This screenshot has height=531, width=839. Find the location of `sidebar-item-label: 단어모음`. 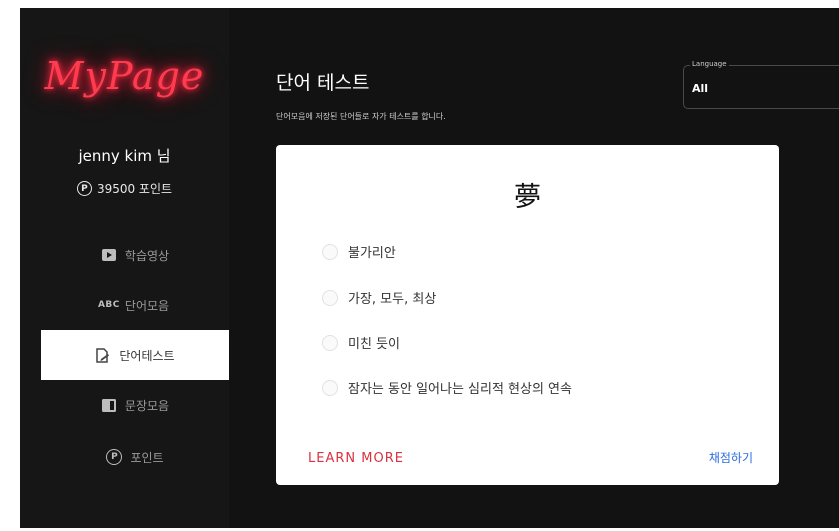

sidebar-item-label: 단어모음 is located at coordinates (147, 305).